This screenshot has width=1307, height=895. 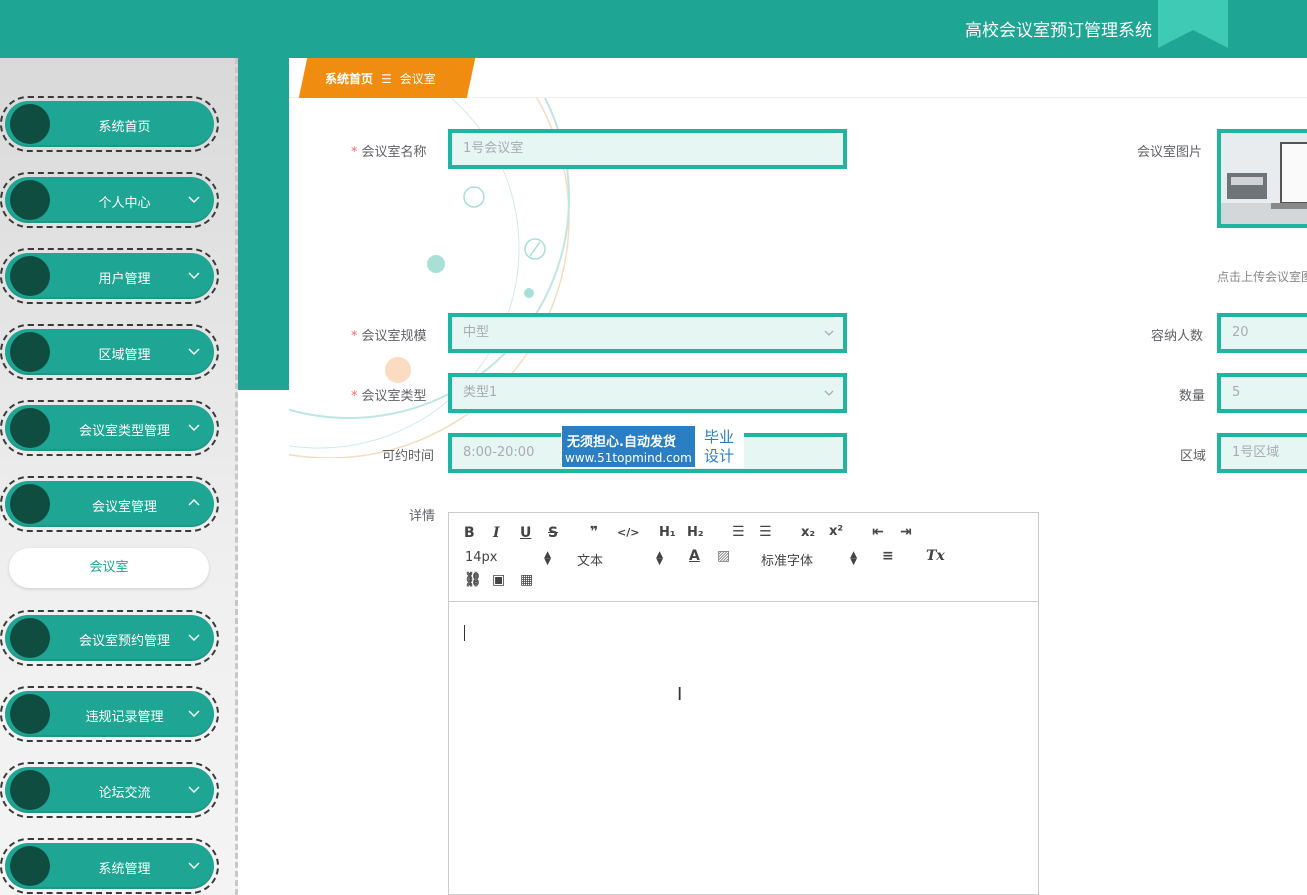 I want to click on sidebar-subitem-room: 会议室, so click(x=109, y=568).